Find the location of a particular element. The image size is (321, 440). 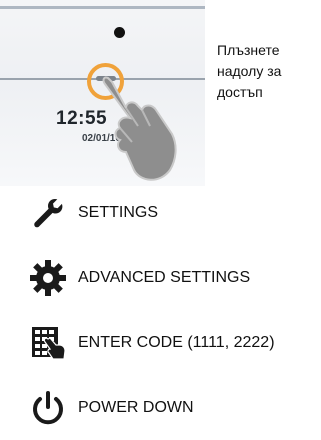

advanced-settings-label: ADVANCED SETTINGS is located at coordinates (164, 277).